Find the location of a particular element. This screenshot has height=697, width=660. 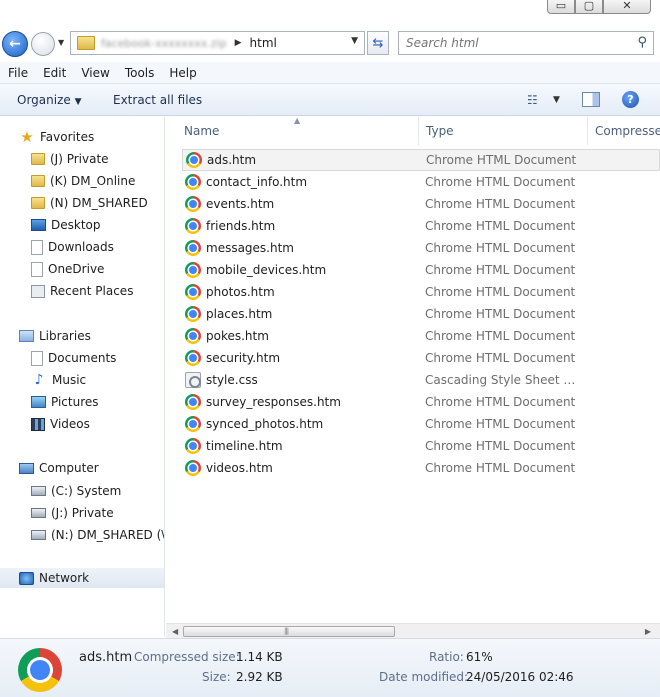

nav-item-videos: Videos is located at coordinates (60, 424).